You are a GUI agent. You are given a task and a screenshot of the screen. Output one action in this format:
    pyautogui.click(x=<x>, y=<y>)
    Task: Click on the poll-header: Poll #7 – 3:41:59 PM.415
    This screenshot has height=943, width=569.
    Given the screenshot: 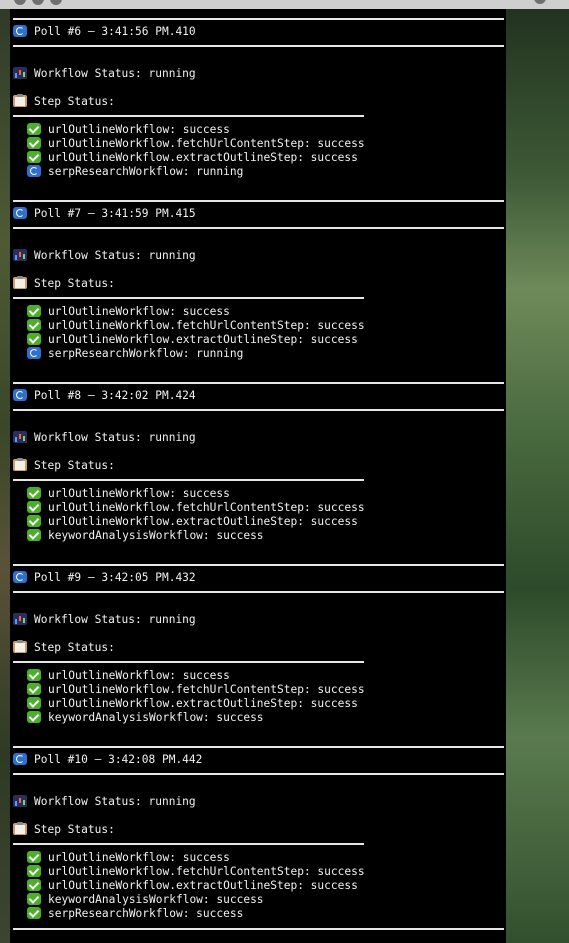 What is the action you would take?
    pyautogui.click(x=104, y=214)
    